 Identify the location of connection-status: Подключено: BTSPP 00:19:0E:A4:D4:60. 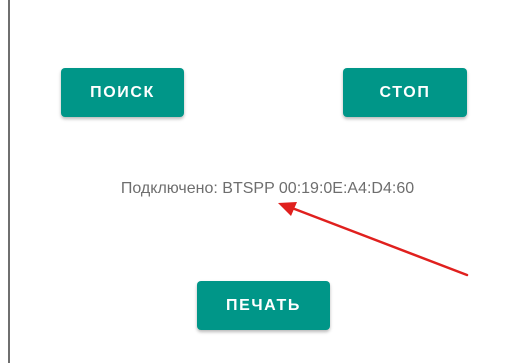
(256, 189).